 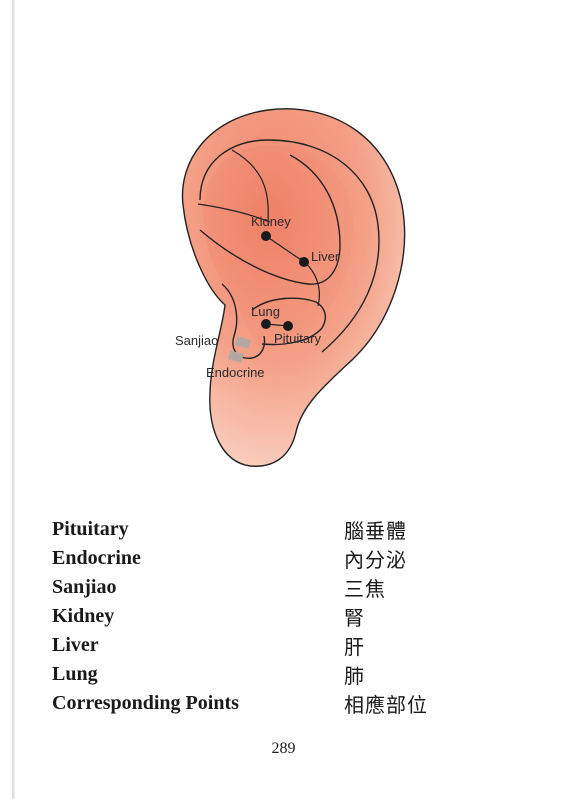 What do you see at coordinates (354, 647) in the screenshot?
I see `glossary-translation: 肝` at bounding box center [354, 647].